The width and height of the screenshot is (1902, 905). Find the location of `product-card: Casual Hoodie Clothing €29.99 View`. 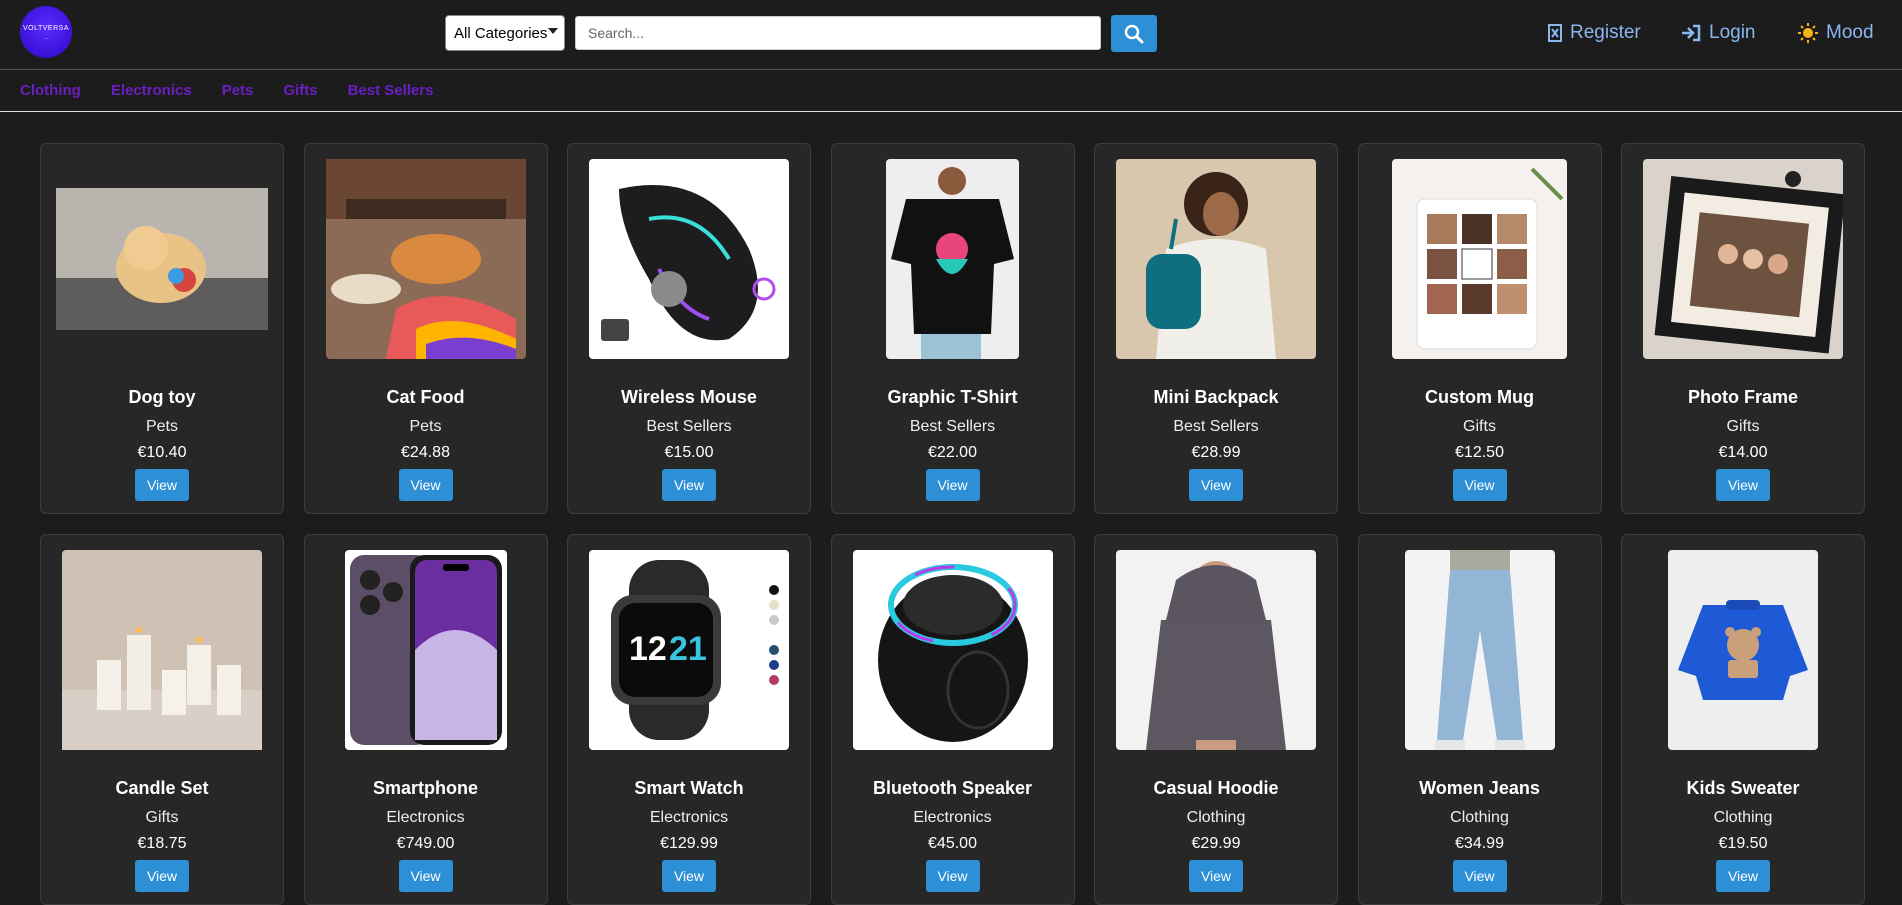

product-card: Casual Hoodie Clothing €29.99 View is located at coordinates (1216, 719).